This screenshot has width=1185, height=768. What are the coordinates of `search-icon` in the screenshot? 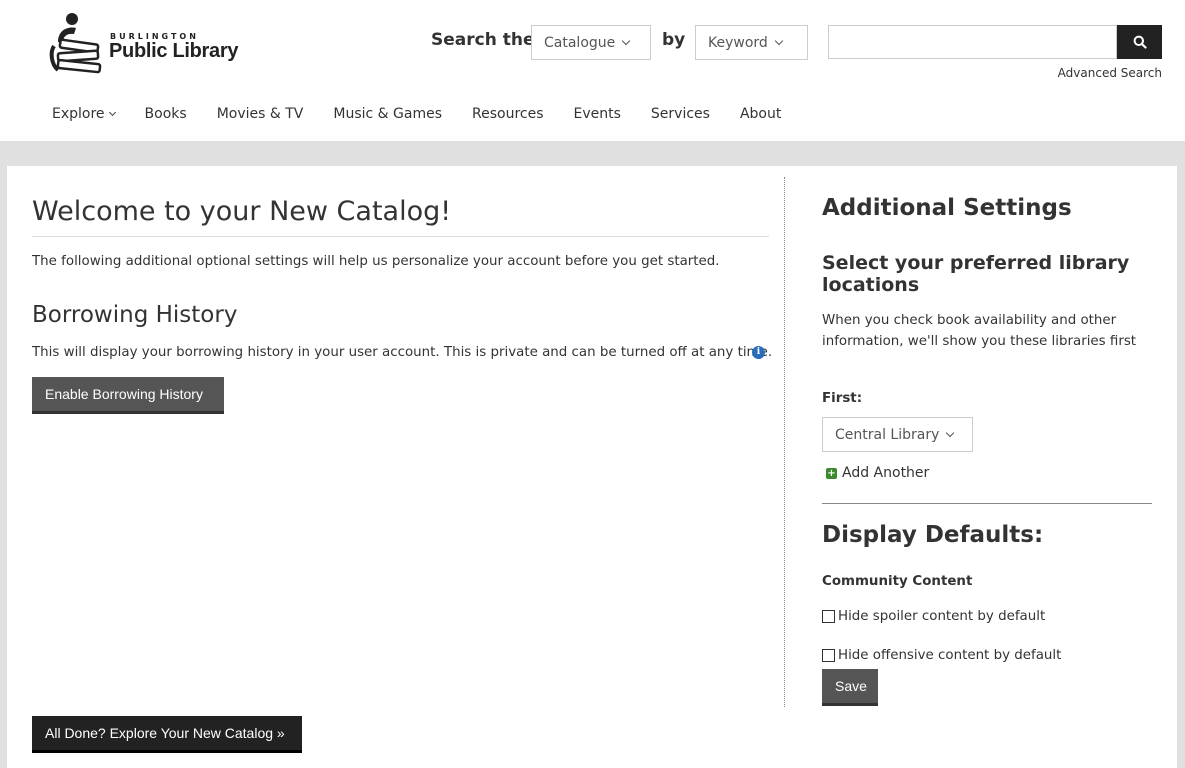 It's located at (1140, 42).